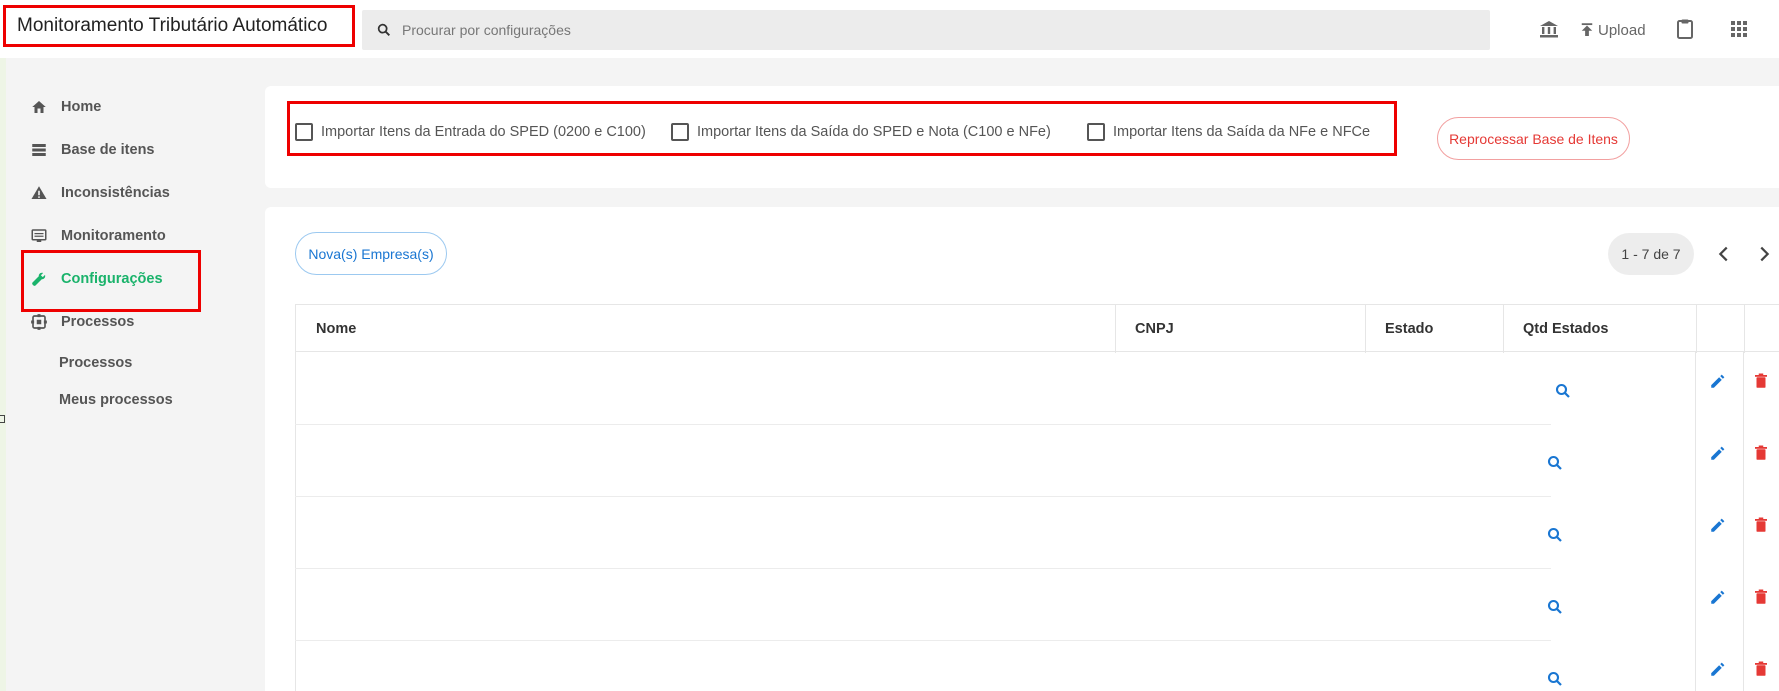  I want to click on apps-grid-icon, so click(1739, 29).